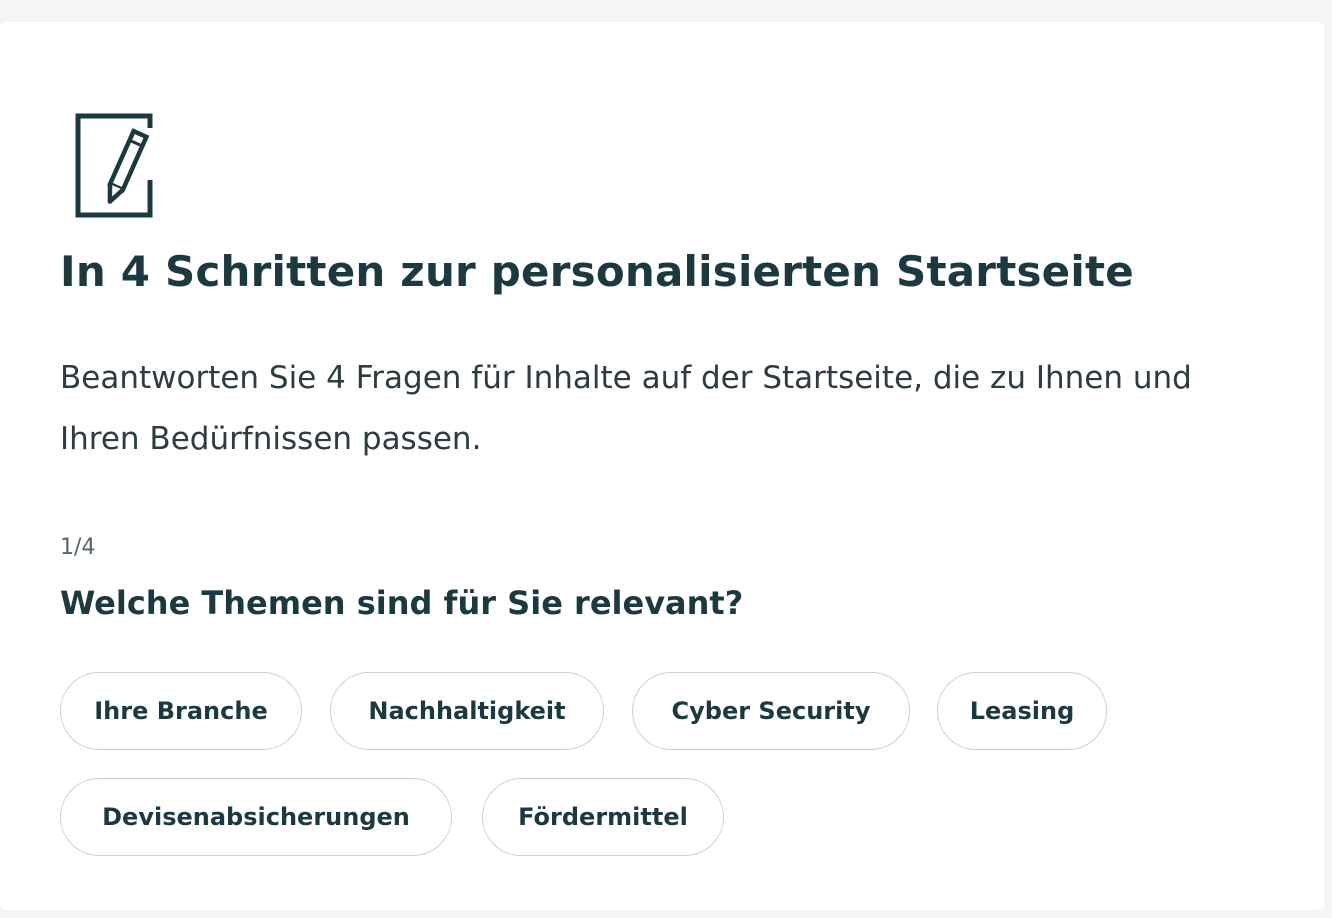 This screenshot has height=918, width=1332. What do you see at coordinates (256, 817) in the screenshot?
I see `topic-chip-devisenabsicherungen: Devisenabsicherungen` at bounding box center [256, 817].